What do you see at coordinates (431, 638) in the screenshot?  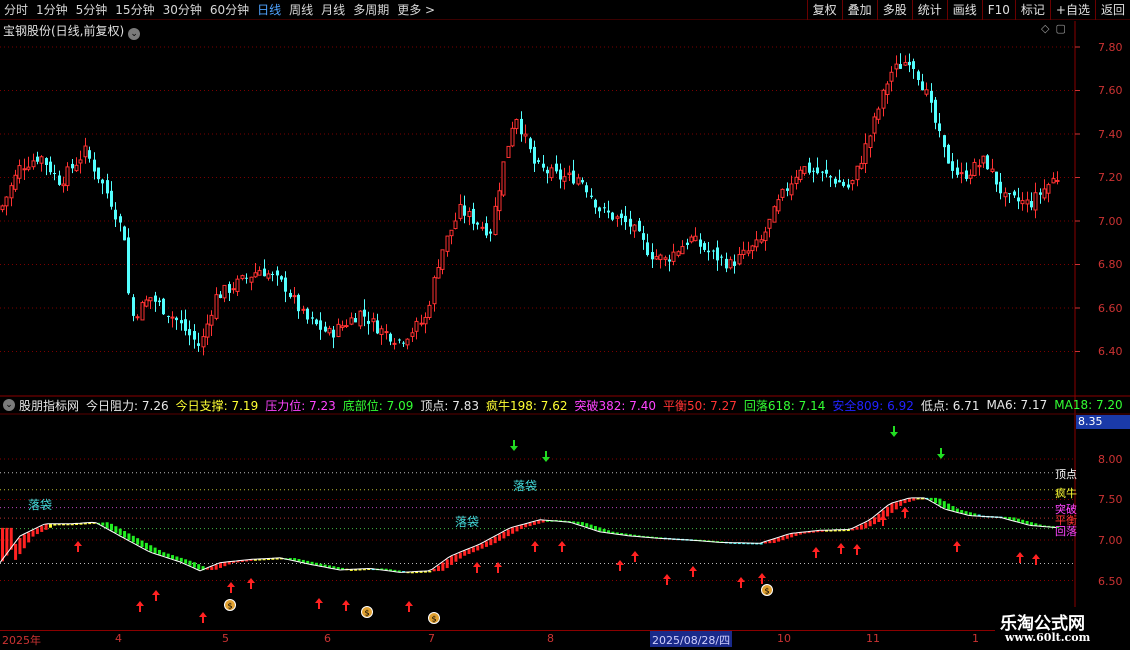 I see `date-tick: 7` at bounding box center [431, 638].